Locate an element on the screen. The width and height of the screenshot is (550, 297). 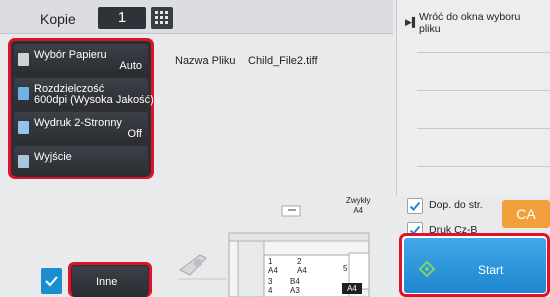
others-label: Inne is located at coordinates (107, 282).